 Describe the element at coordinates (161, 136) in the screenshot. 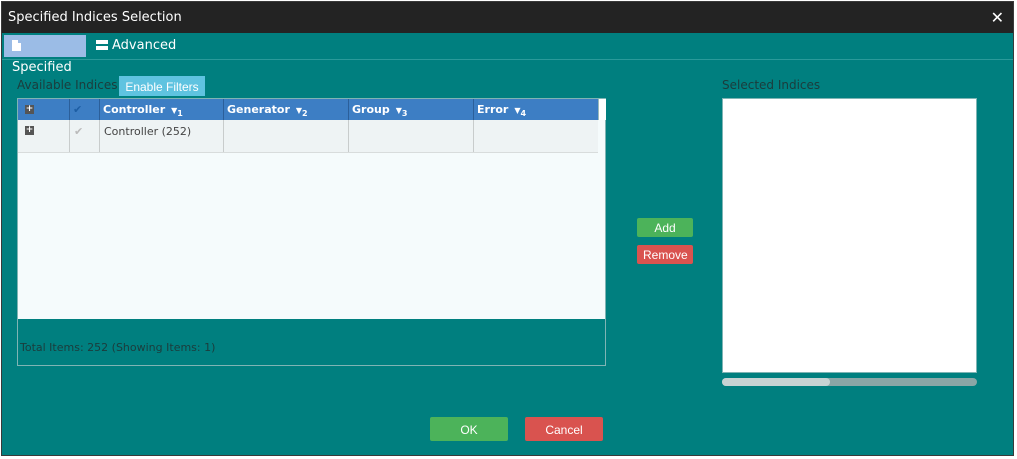

I see `cell-controller: Controller (252)` at that location.